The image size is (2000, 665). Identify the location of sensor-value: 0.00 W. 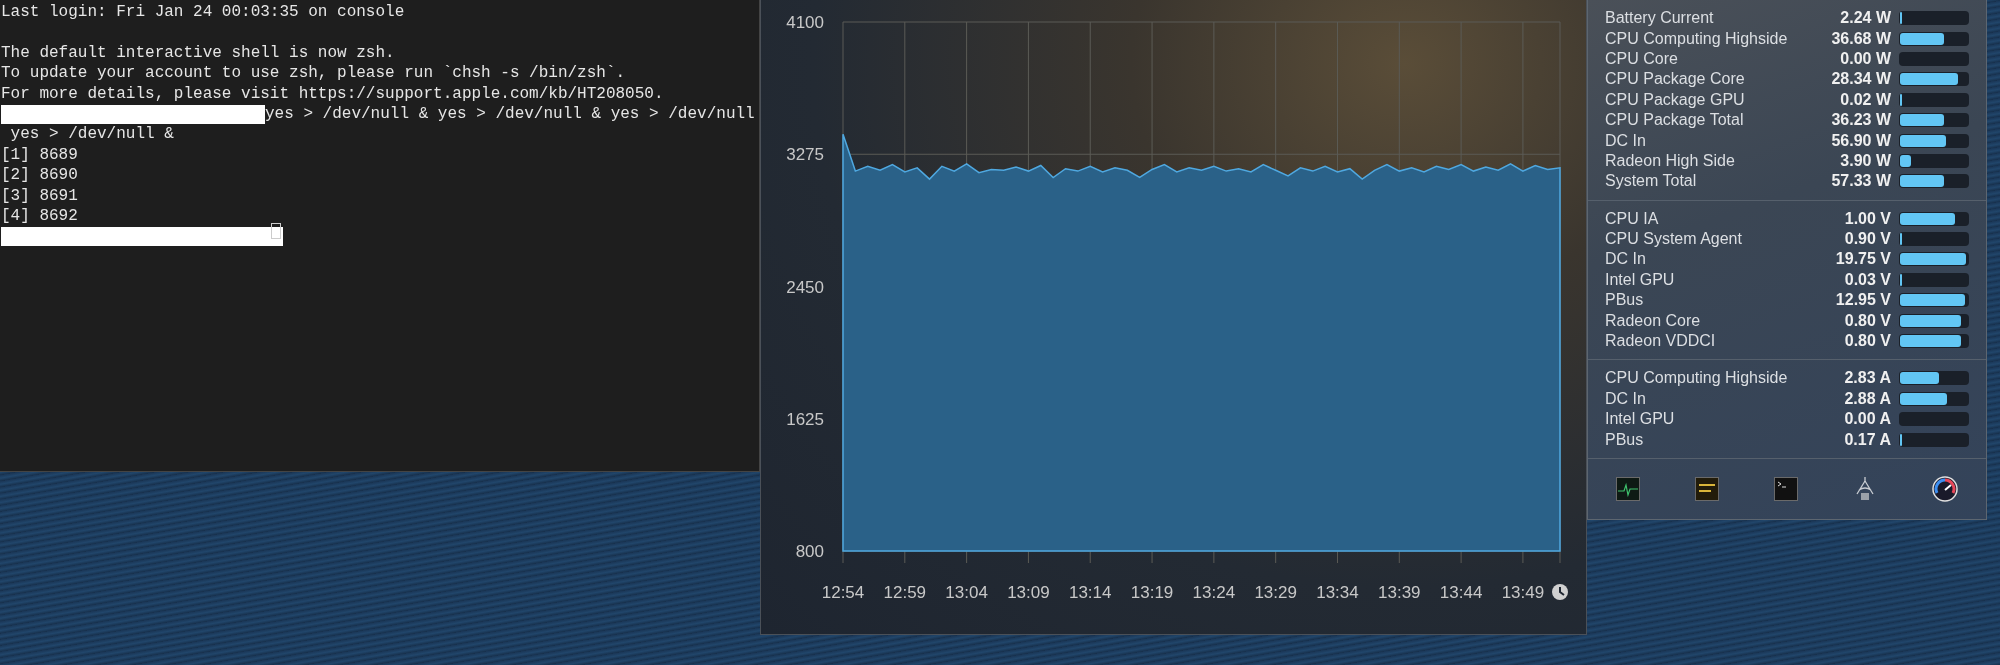
(1865, 58).